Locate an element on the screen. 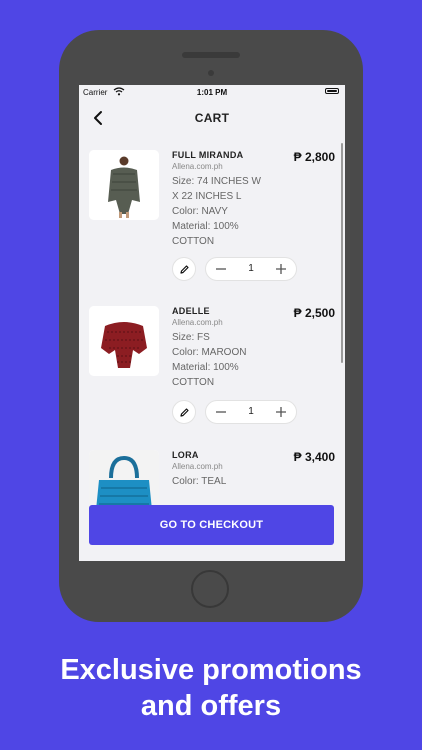 This screenshot has height=750, width=422. phone-camera is located at coordinates (211, 73).